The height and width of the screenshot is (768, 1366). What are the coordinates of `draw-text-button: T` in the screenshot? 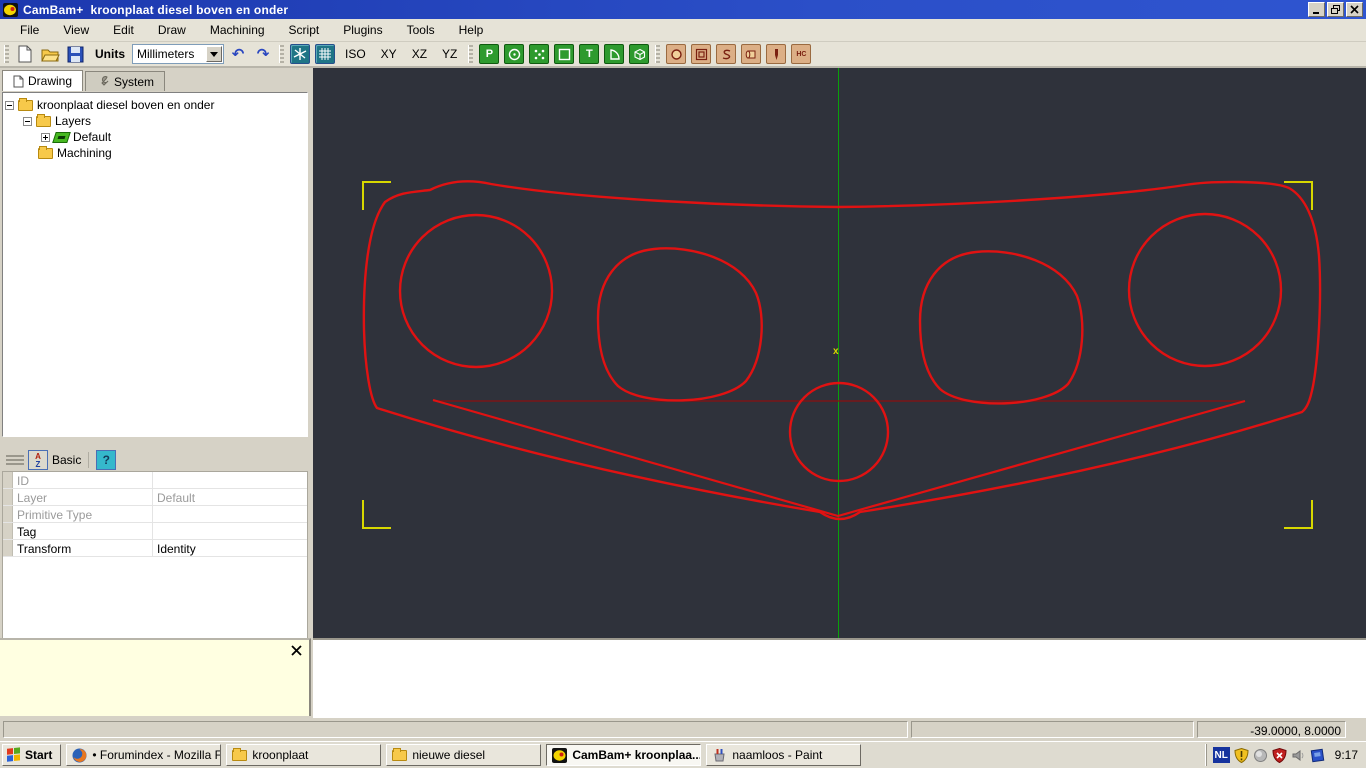 It's located at (589, 54).